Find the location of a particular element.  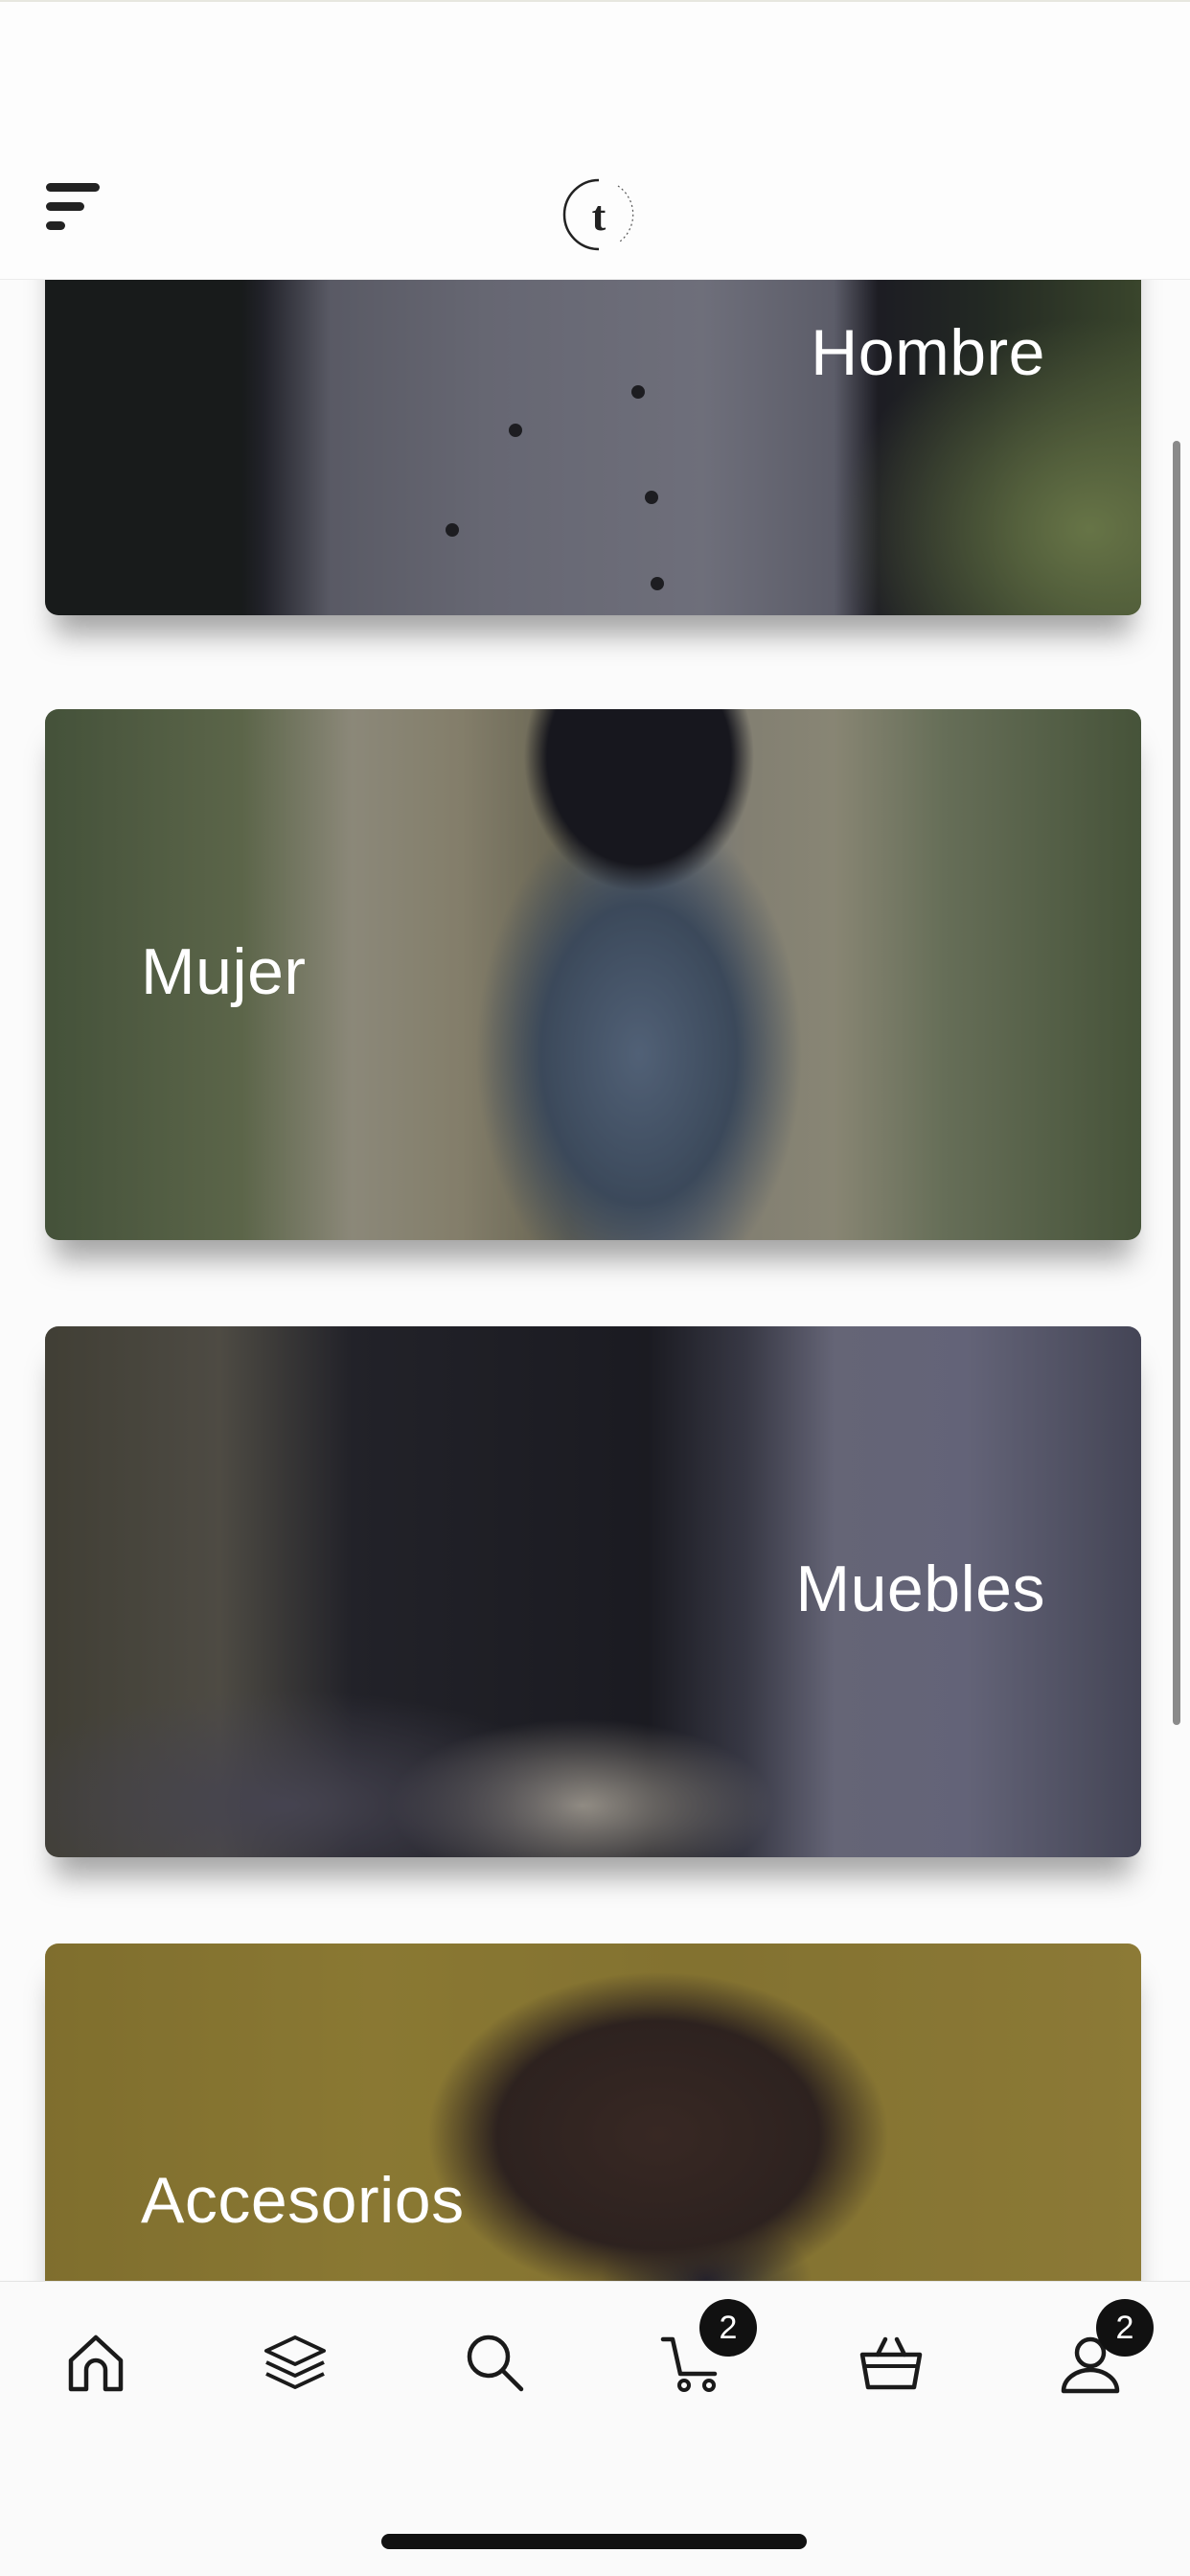

home-indicator is located at coordinates (594, 2541).